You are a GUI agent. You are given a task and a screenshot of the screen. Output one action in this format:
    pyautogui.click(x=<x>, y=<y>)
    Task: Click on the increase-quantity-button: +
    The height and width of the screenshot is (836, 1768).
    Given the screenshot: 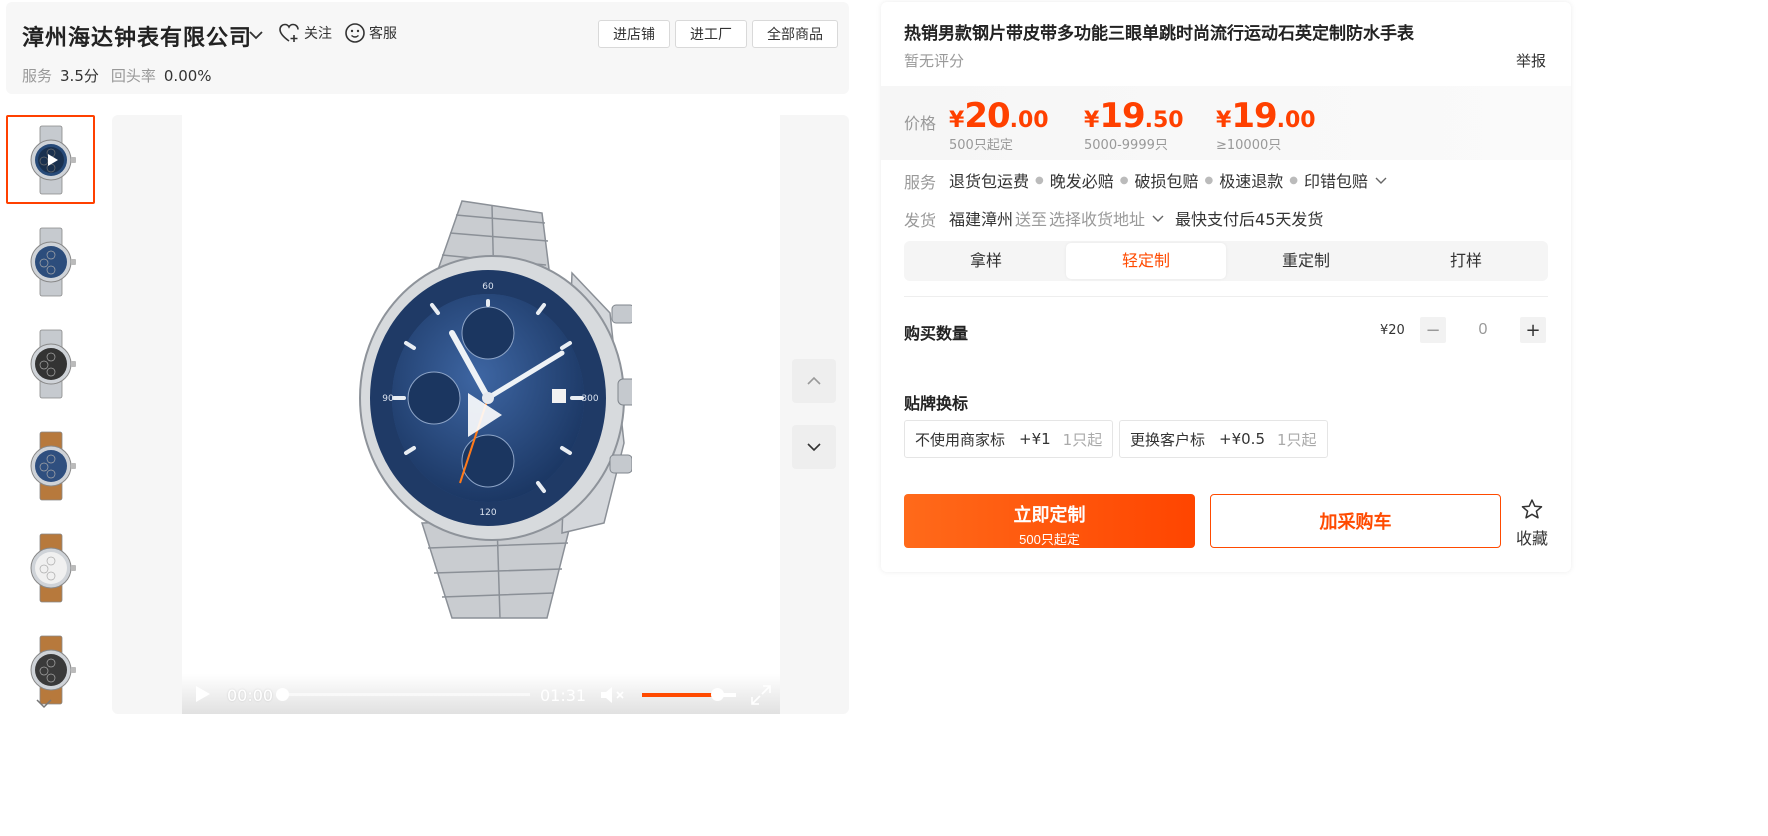 What is the action you would take?
    pyautogui.click(x=1533, y=330)
    